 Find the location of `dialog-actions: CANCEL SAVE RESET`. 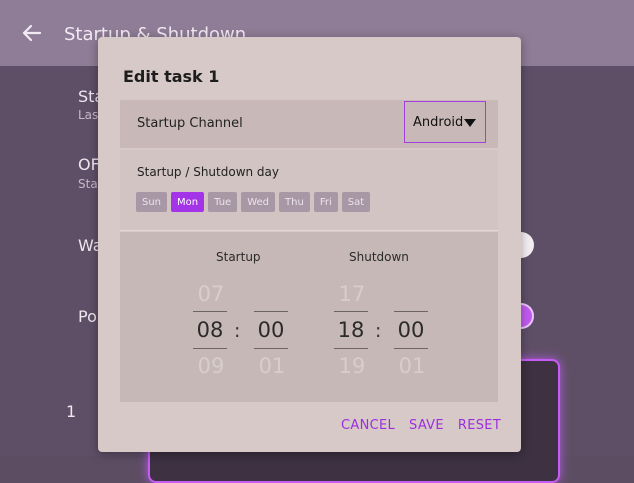

dialog-actions: CANCEL SAVE RESET is located at coordinates (421, 425).